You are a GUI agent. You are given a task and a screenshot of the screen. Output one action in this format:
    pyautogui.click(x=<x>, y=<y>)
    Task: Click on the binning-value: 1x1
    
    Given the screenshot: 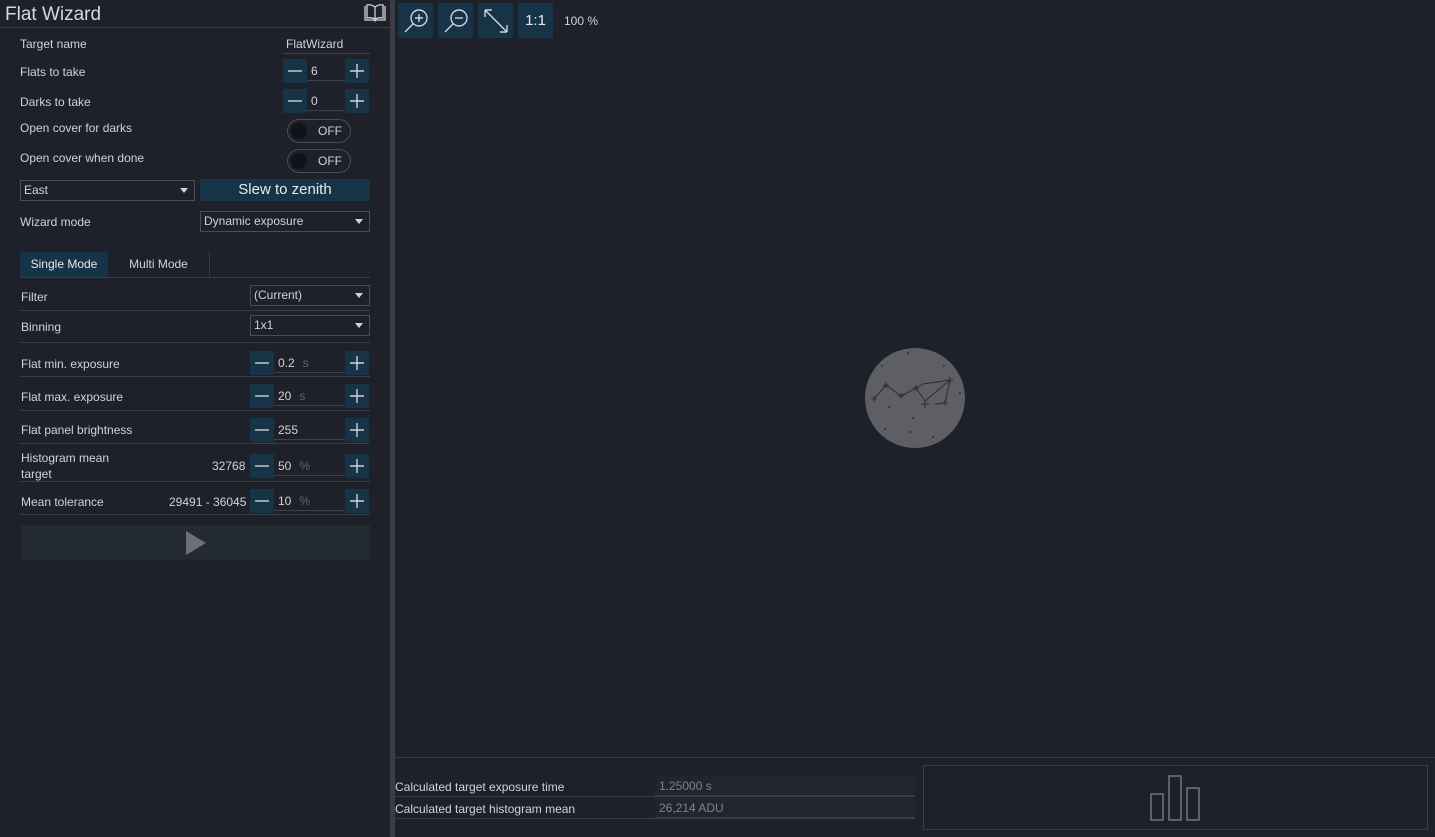 What is the action you would take?
    pyautogui.click(x=264, y=325)
    